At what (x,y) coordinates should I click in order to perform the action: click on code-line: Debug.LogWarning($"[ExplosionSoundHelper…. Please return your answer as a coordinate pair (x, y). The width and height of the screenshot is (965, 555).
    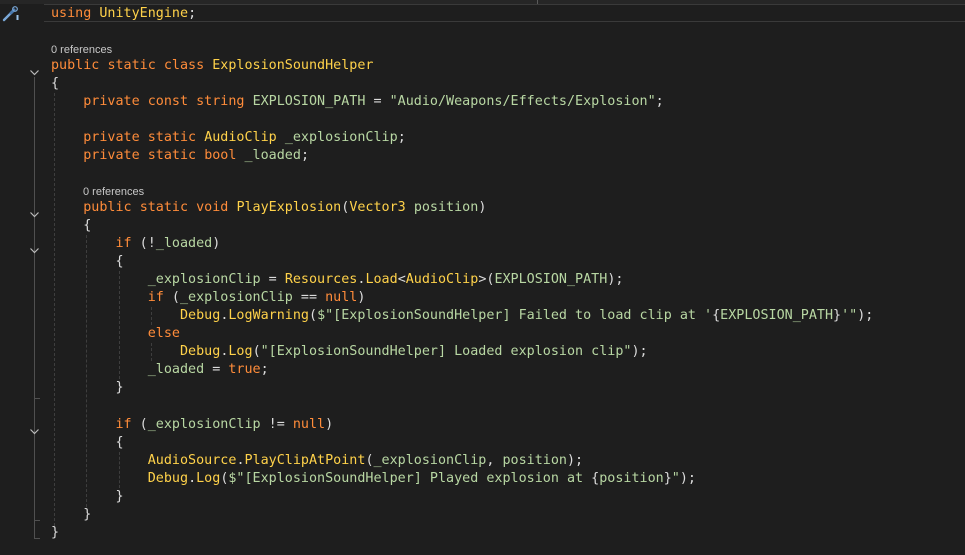
    Looking at the image, I should click on (462, 316).